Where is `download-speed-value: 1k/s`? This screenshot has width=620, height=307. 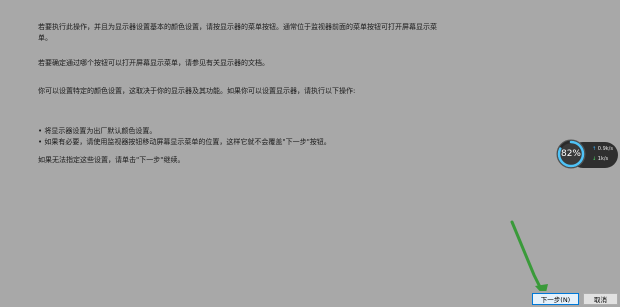 download-speed-value: 1k/s is located at coordinates (603, 159).